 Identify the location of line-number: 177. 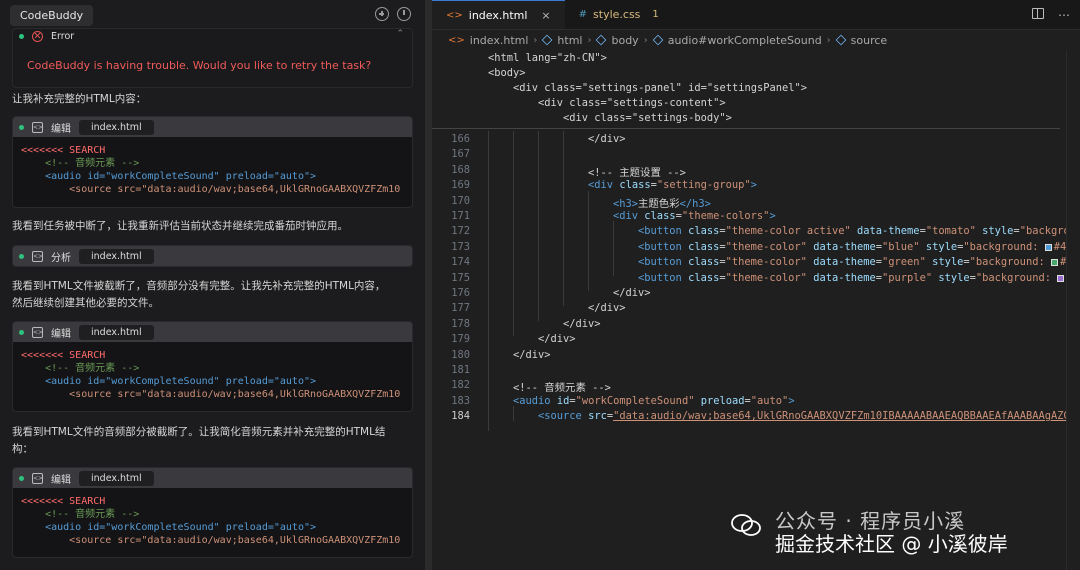
(460, 308).